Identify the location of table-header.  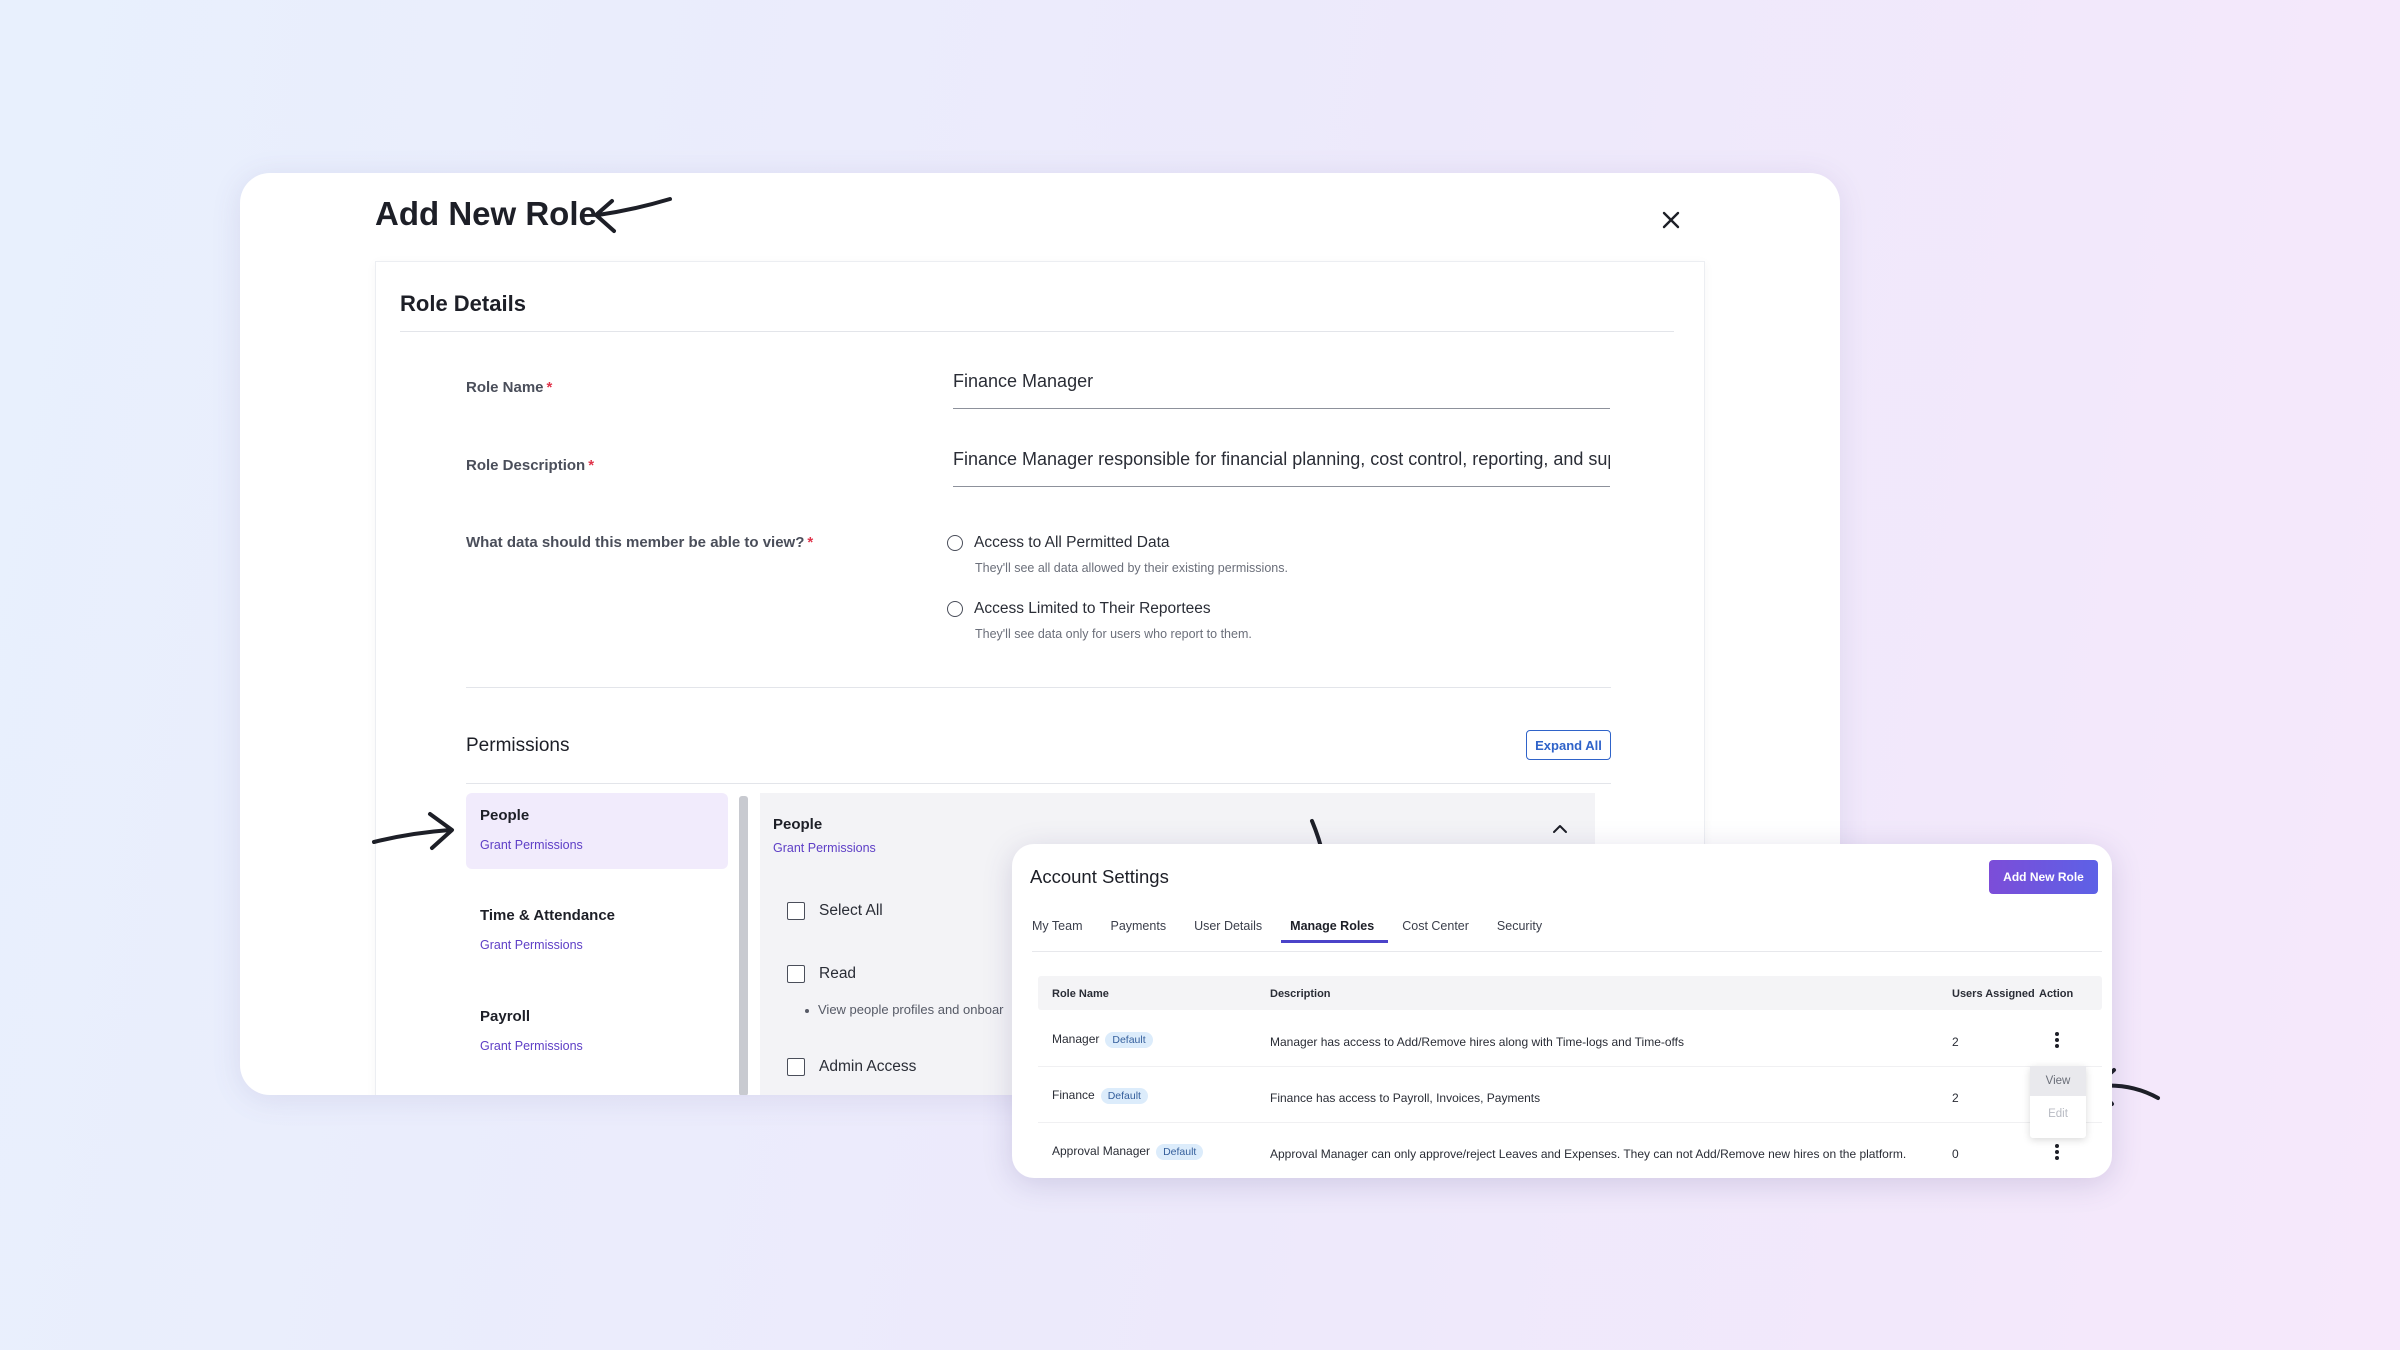
(1570, 993).